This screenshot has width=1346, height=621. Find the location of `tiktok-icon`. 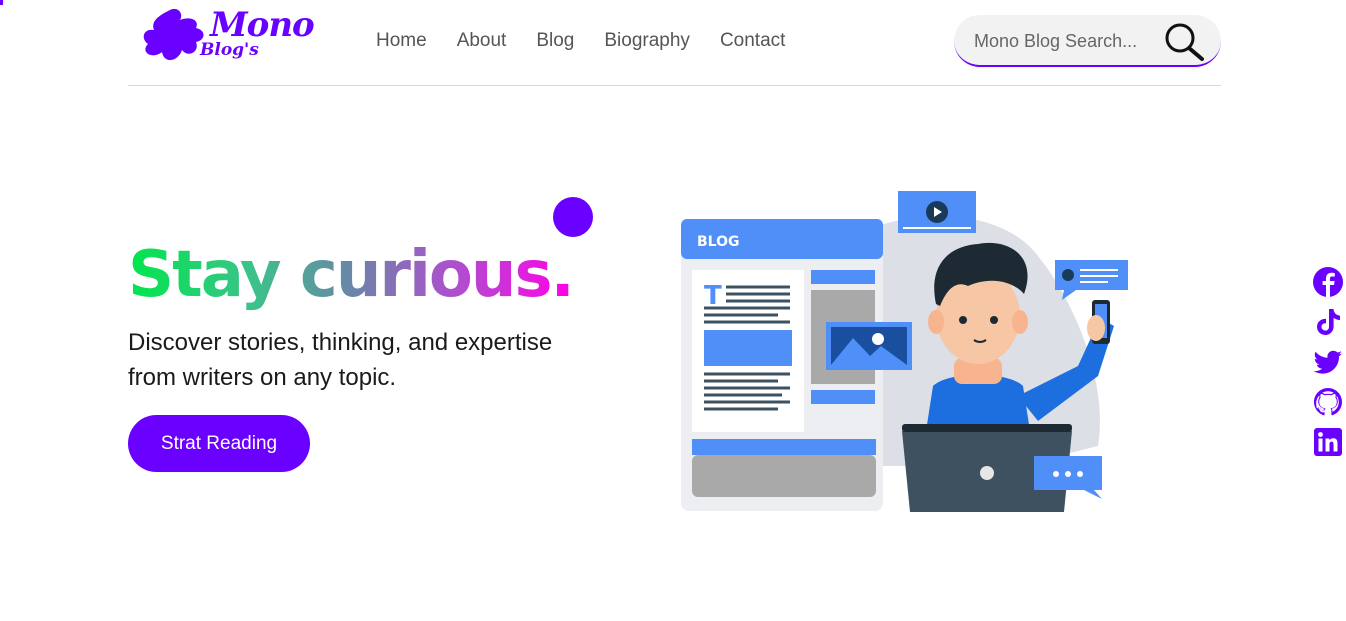

tiktok-icon is located at coordinates (1328, 322).